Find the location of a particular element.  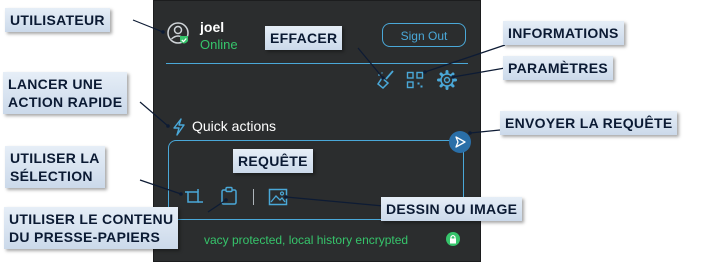

callout-quick-action-line2: ACTION RAPIDE is located at coordinates (65, 102).